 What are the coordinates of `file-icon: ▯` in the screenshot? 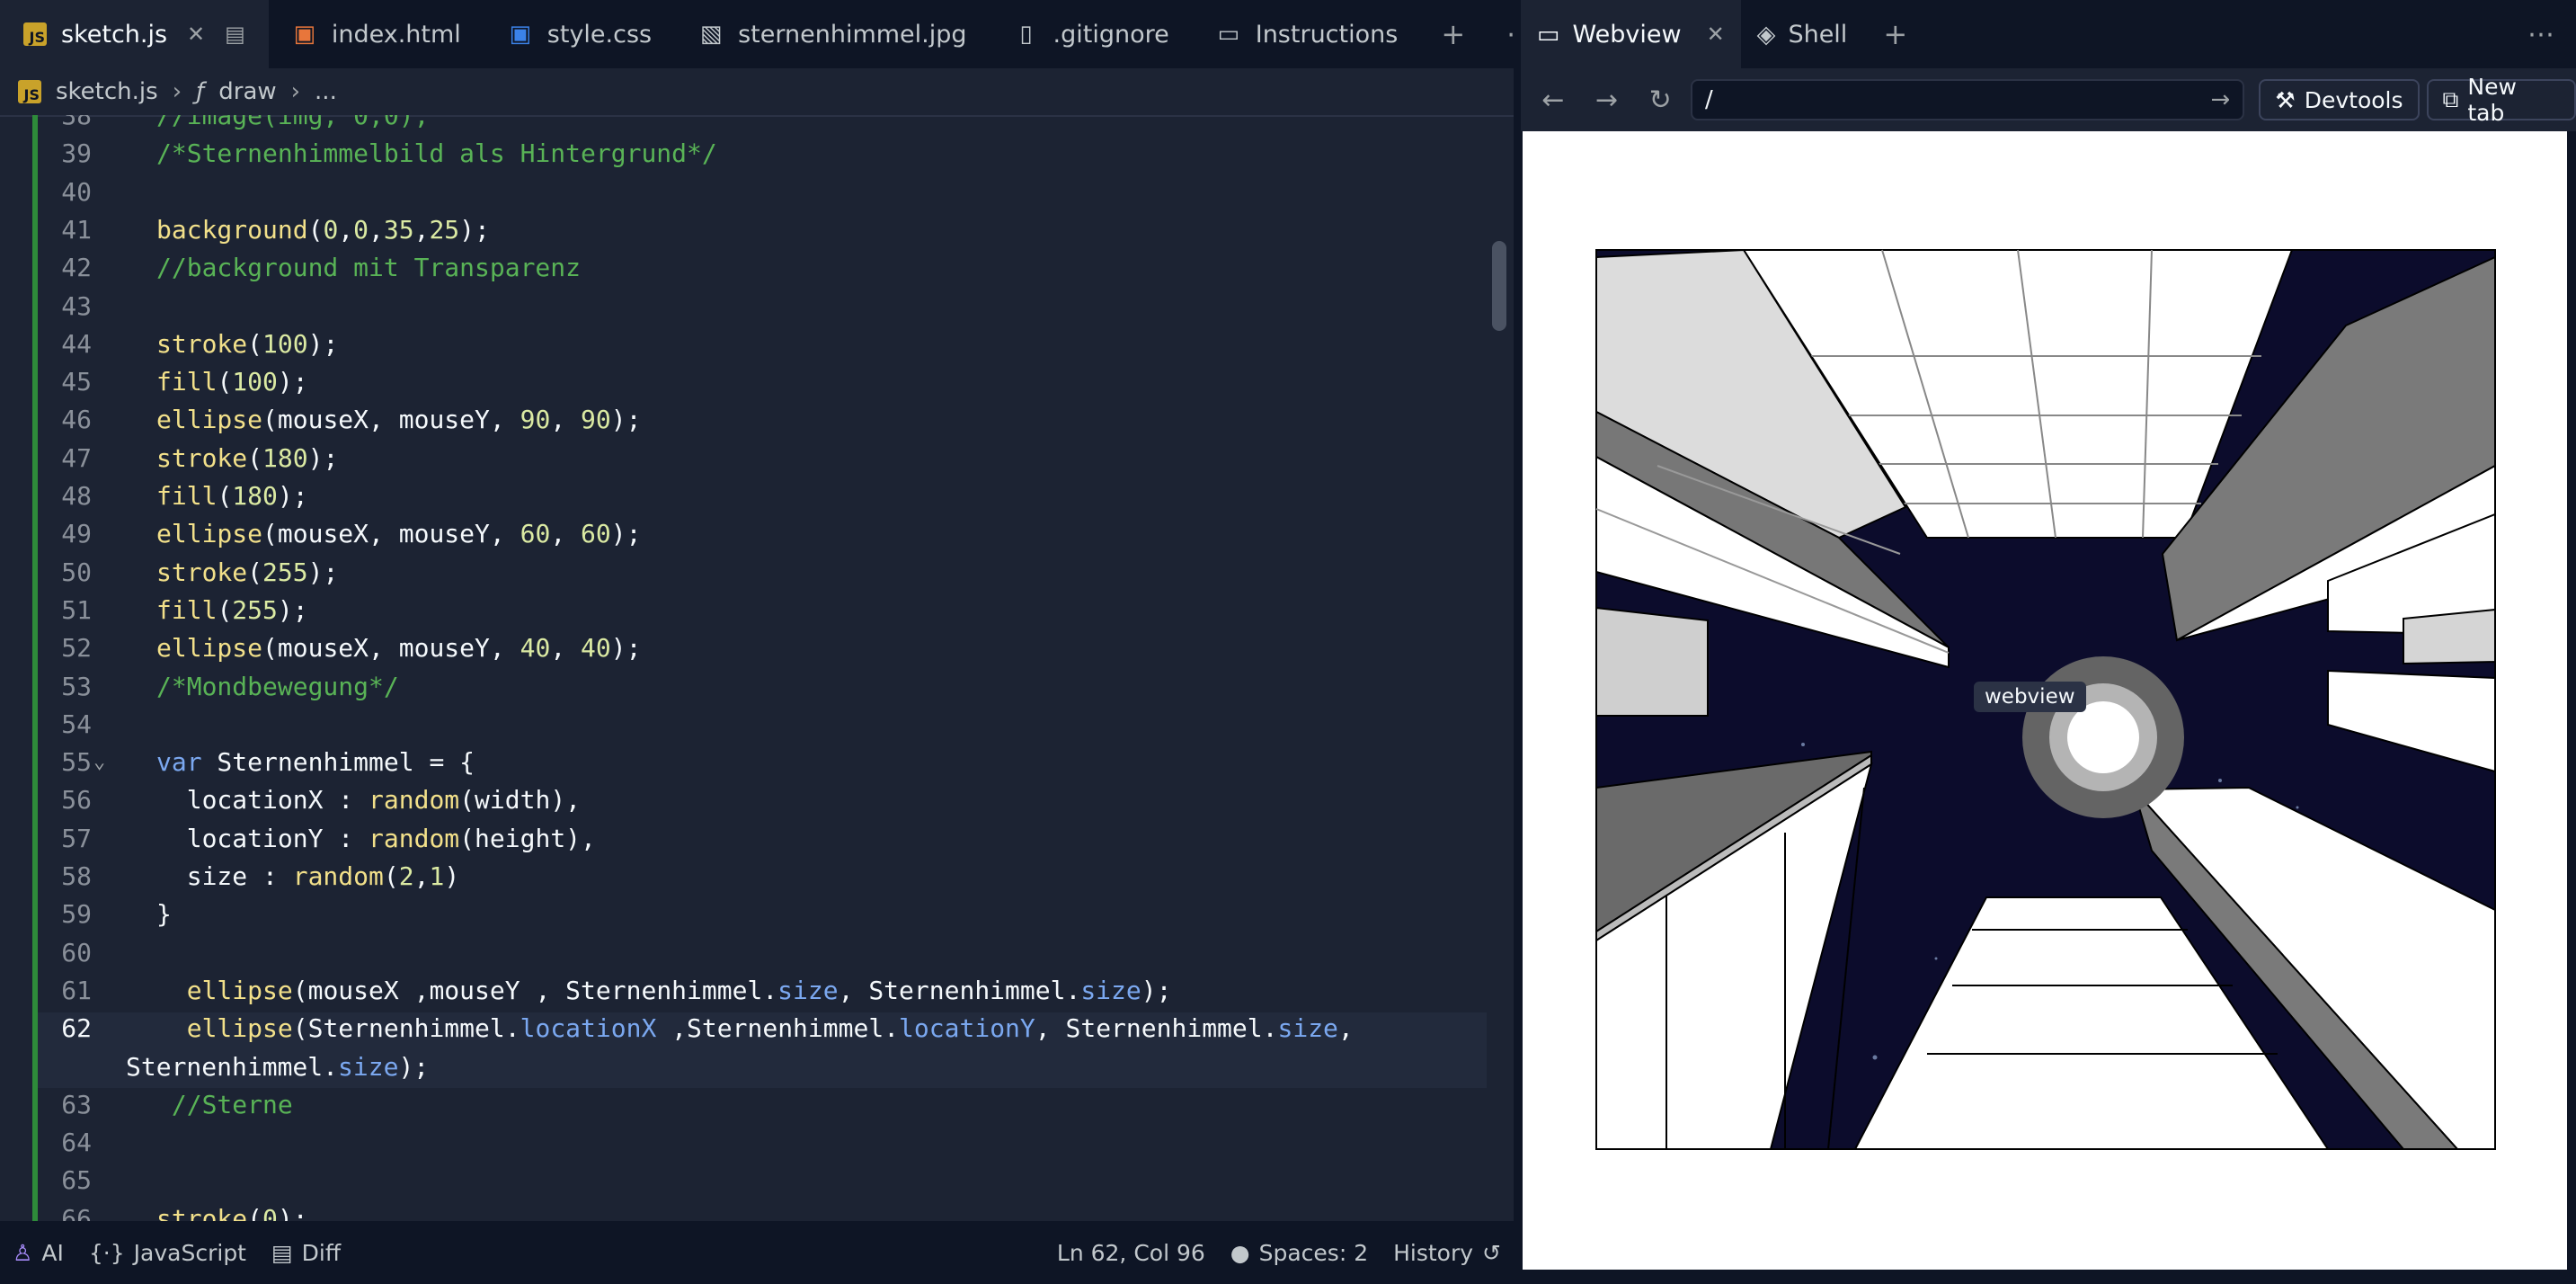 It's located at (1026, 34).